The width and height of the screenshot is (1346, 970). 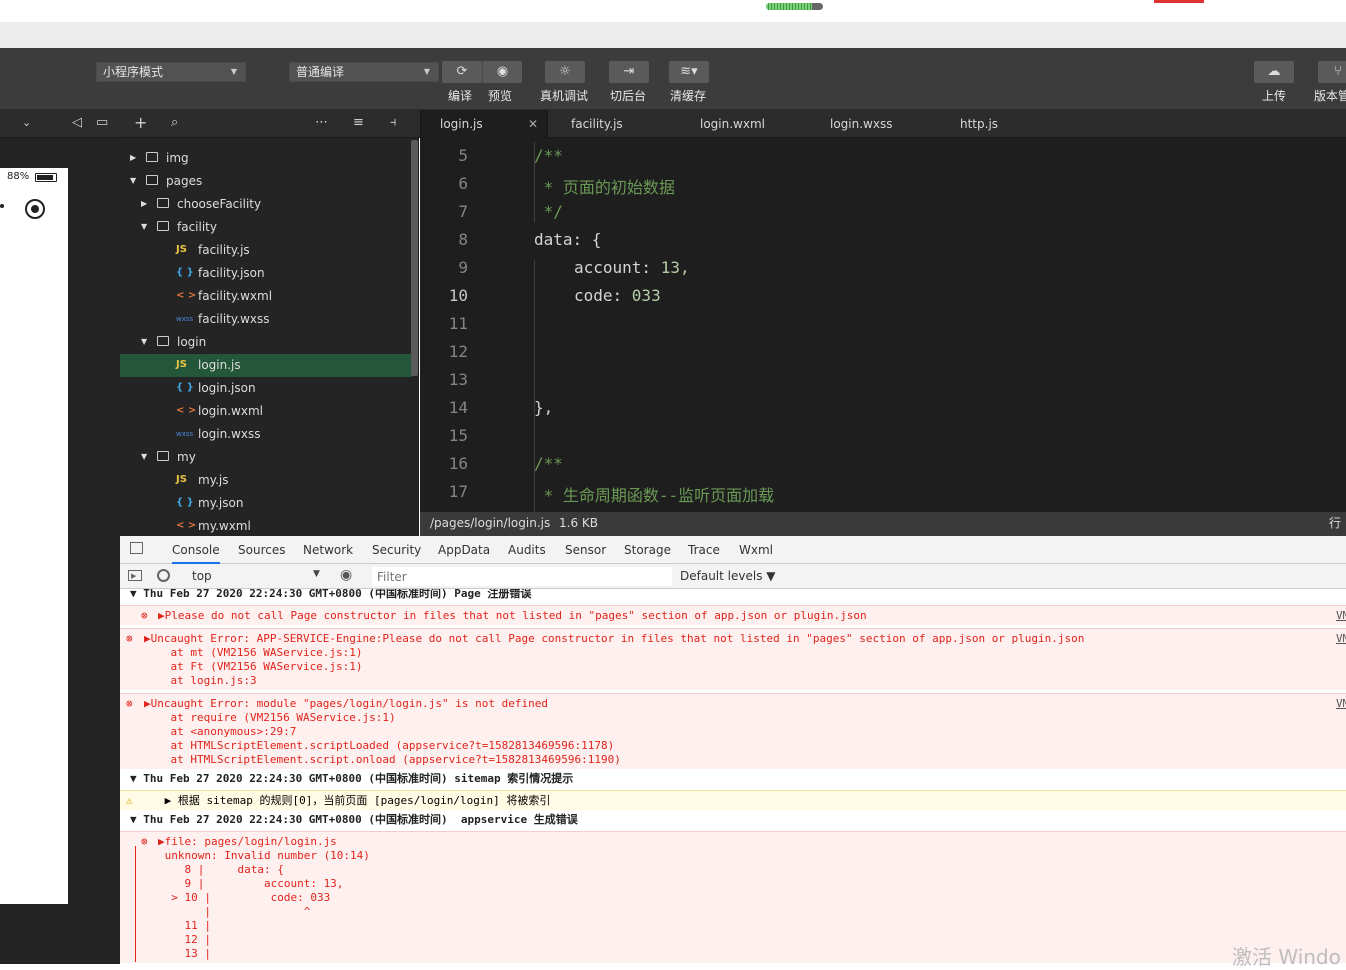 What do you see at coordinates (266, 158) in the screenshot?
I see `tree-item-img: ▶ img` at bounding box center [266, 158].